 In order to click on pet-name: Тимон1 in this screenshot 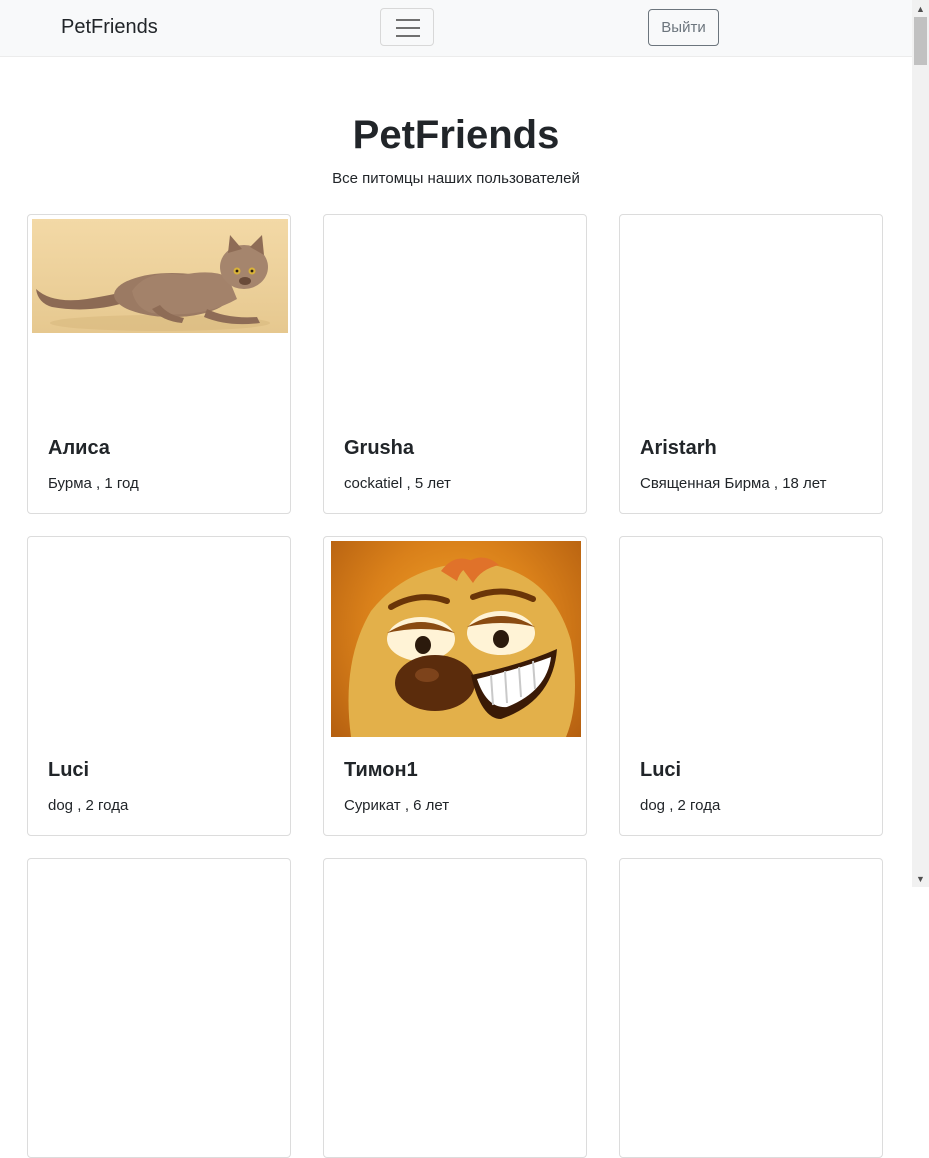, I will do `click(381, 770)`.